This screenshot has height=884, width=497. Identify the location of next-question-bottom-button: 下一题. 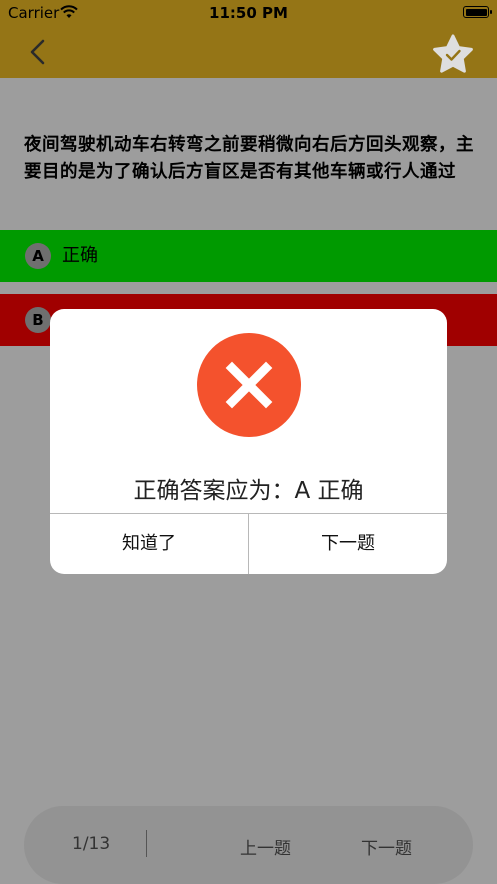
(386, 846).